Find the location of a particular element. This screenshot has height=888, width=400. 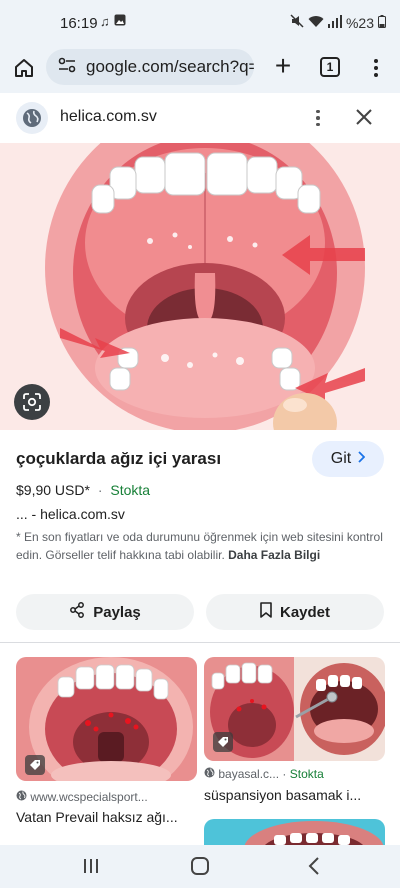

image-icon is located at coordinates (120, 21).